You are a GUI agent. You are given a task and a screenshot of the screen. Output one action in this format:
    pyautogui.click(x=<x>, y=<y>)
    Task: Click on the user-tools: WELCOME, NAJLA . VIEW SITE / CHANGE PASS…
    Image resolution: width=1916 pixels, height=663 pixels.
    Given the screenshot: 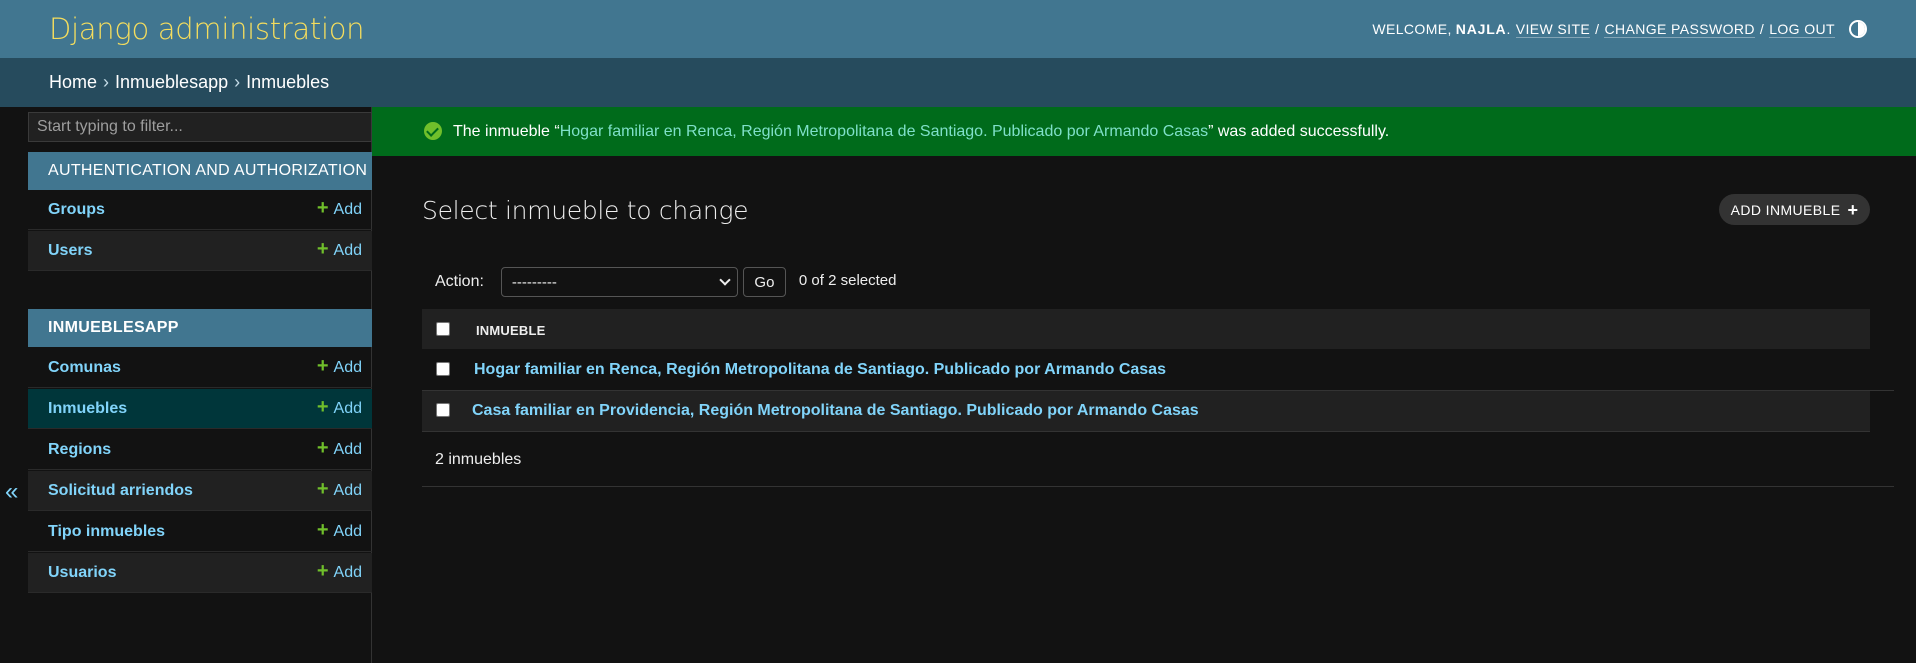 What is the action you would take?
    pyautogui.click(x=1619, y=29)
    